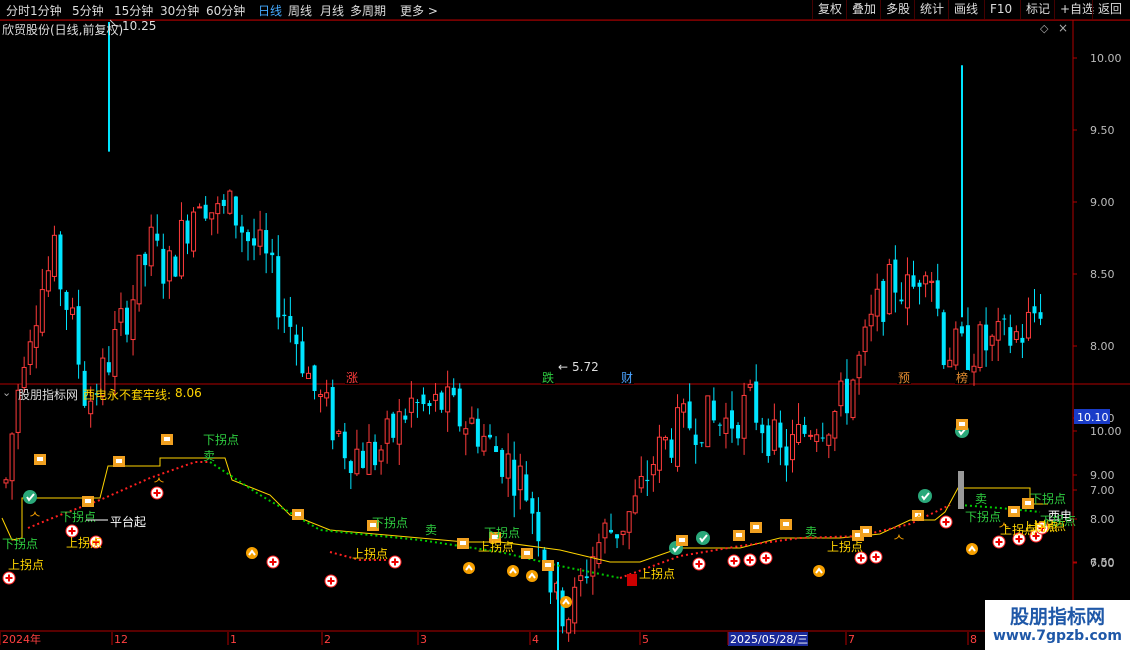 Image resolution: width=1130 pixels, height=650 pixels. Describe the element at coordinates (981, 499) in the screenshot. I see `annotation-14: 卖` at that location.